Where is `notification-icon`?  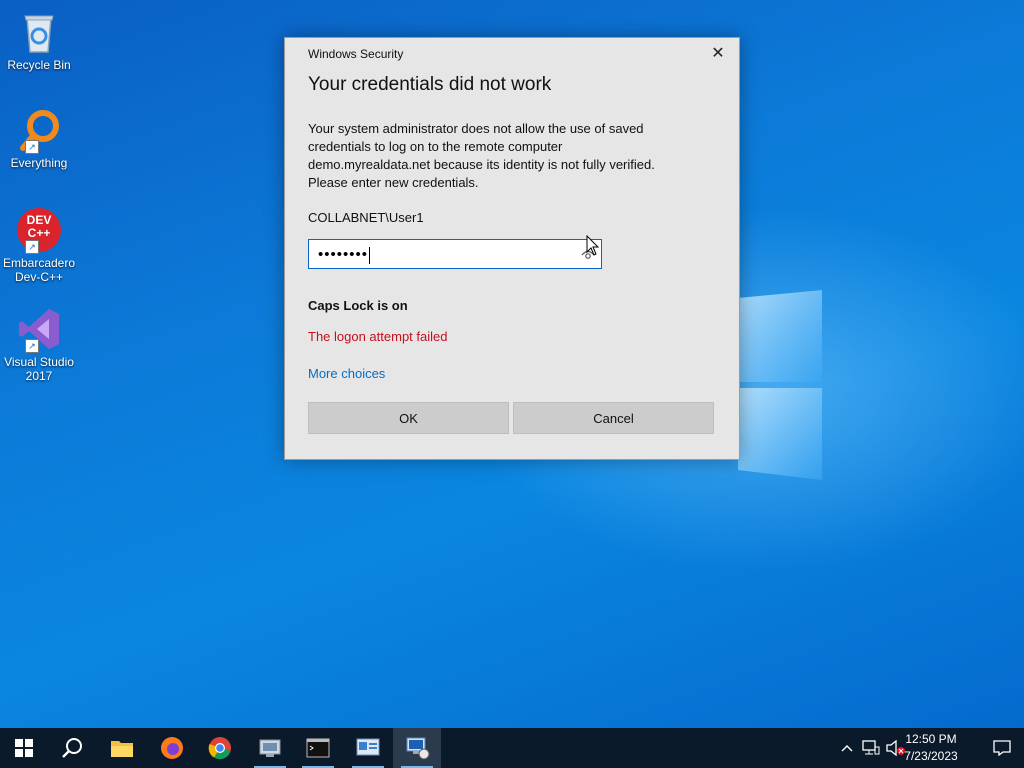
notification-icon is located at coordinates (1002, 748).